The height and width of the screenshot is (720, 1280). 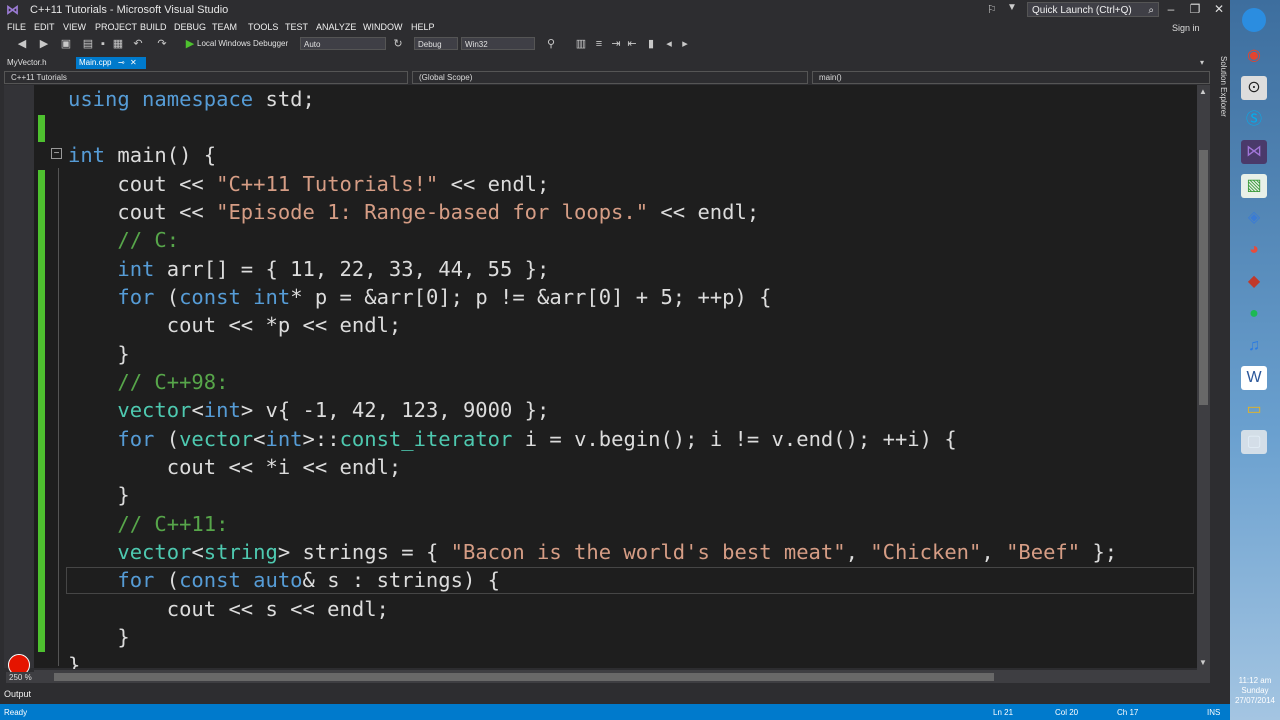 What do you see at coordinates (605, 695) in the screenshot?
I see `output-panel-tab` at bounding box center [605, 695].